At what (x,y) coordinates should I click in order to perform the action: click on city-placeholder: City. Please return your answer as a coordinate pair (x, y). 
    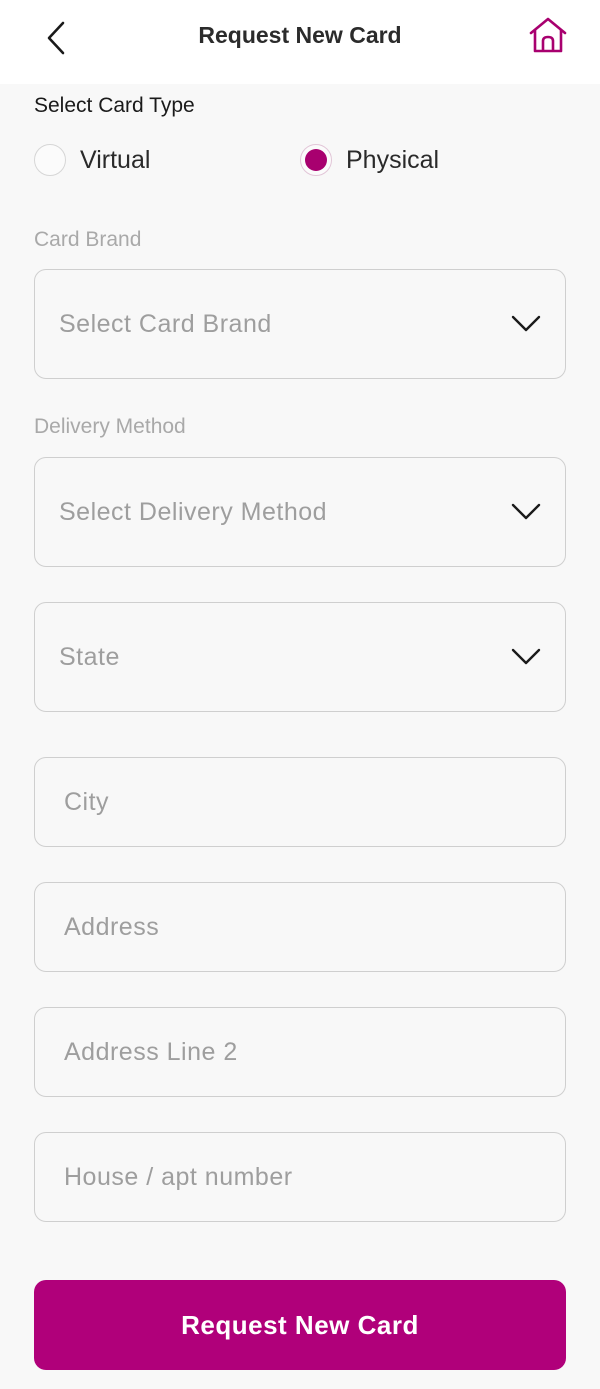
    Looking at the image, I should click on (87, 801).